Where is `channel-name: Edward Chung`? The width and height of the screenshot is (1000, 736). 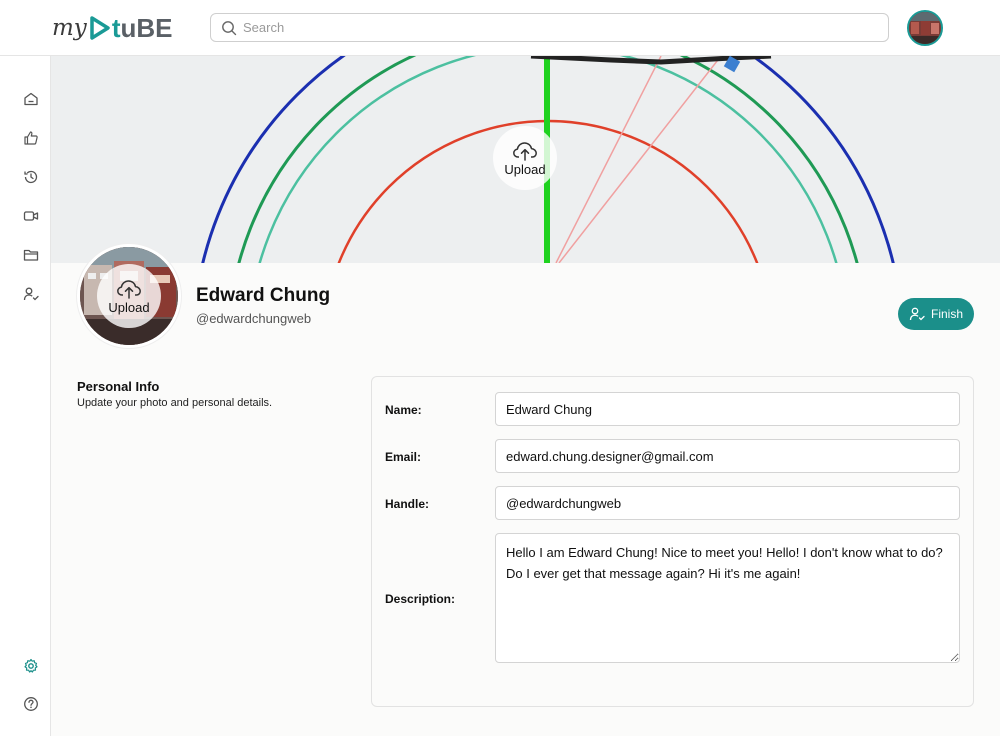
channel-name: Edward Chung is located at coordinates (263, 295).